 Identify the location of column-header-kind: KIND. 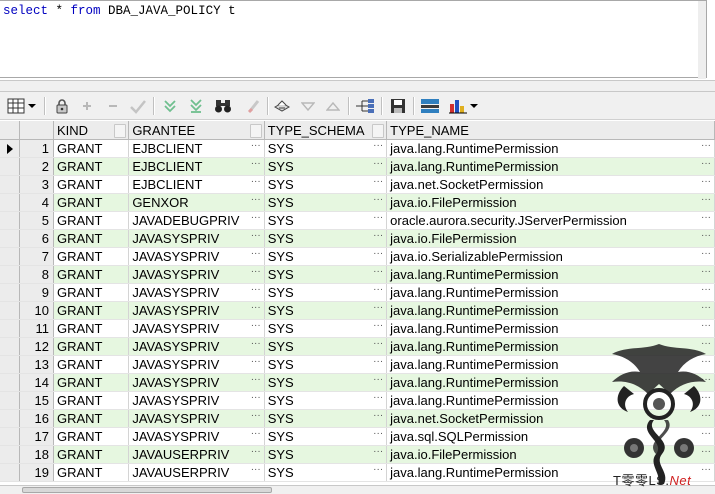
(91, 130).